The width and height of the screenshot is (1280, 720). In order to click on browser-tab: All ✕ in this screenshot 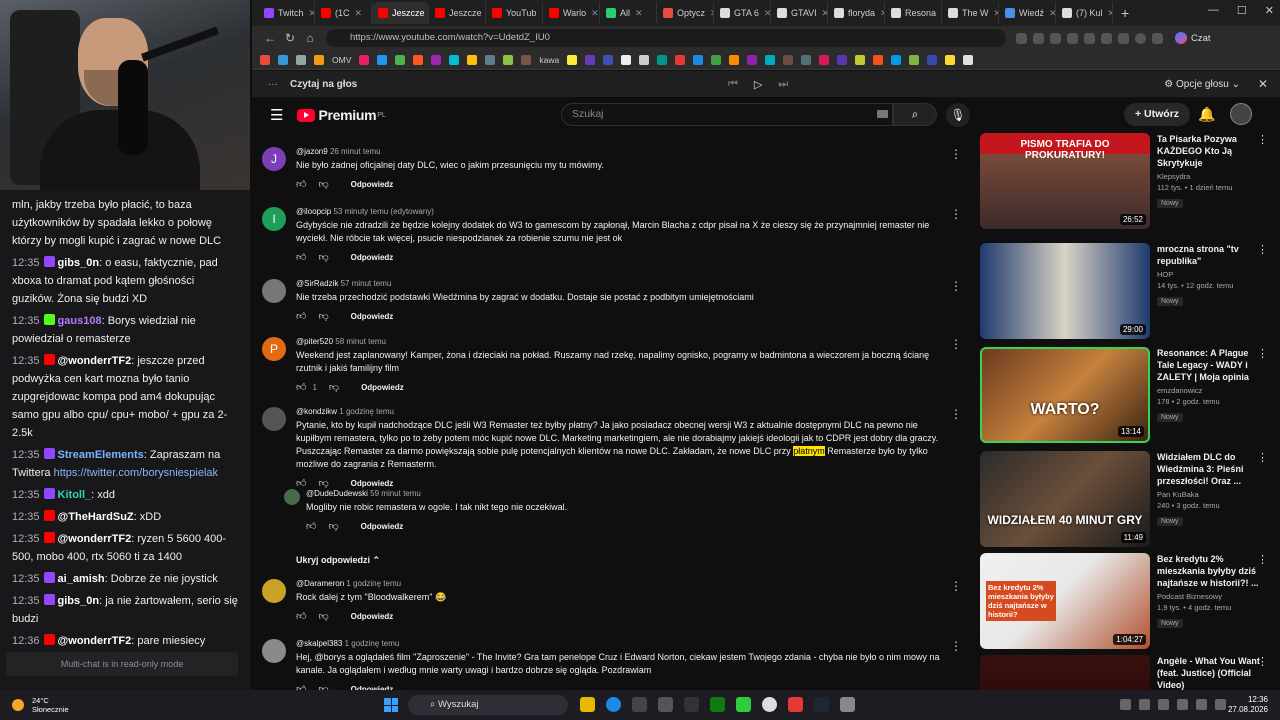, I will do `click(628, 13)`.